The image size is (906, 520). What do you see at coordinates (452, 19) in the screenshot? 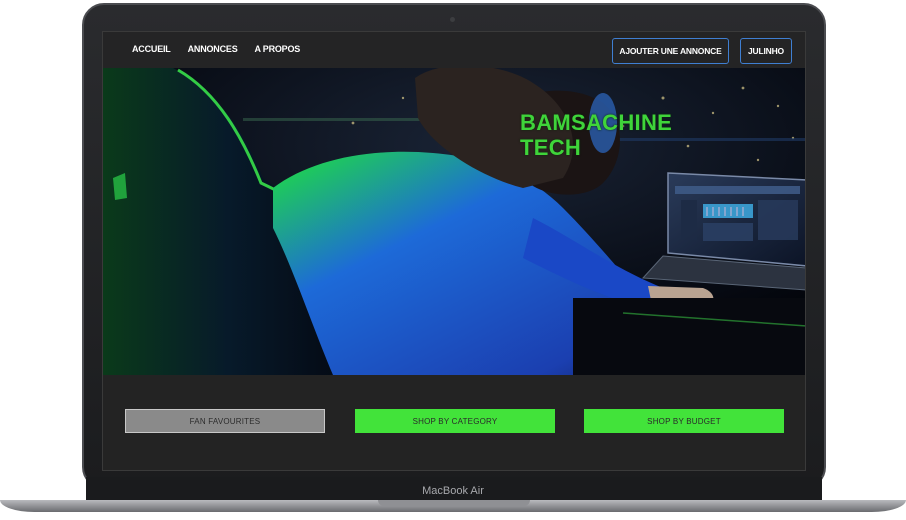
I see `camera-icon` at bounding box center [452, 19].